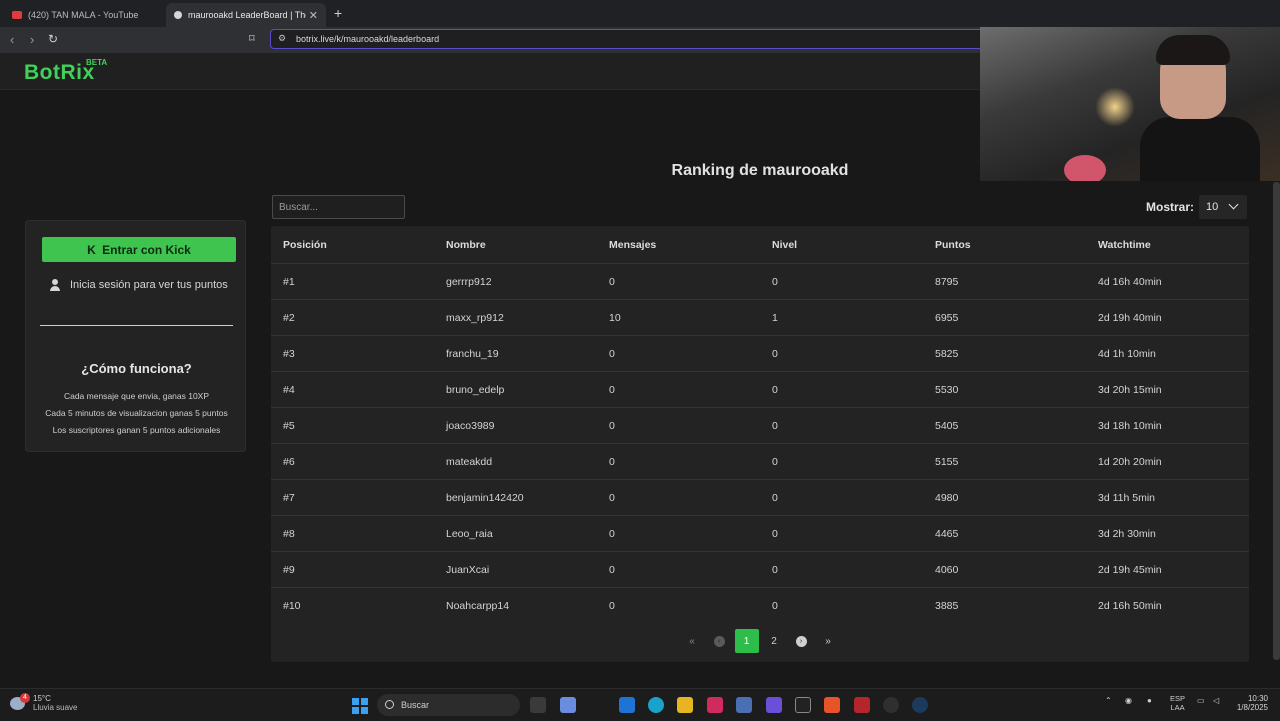  I want to click on prev-glyph: ‹, so click(719, 641).